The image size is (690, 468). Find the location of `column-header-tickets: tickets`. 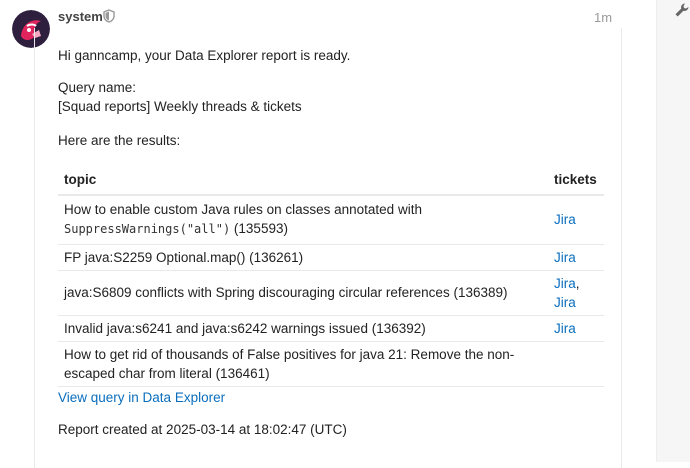

column-header-tickets: tickets is located at coordinates (576, 180).